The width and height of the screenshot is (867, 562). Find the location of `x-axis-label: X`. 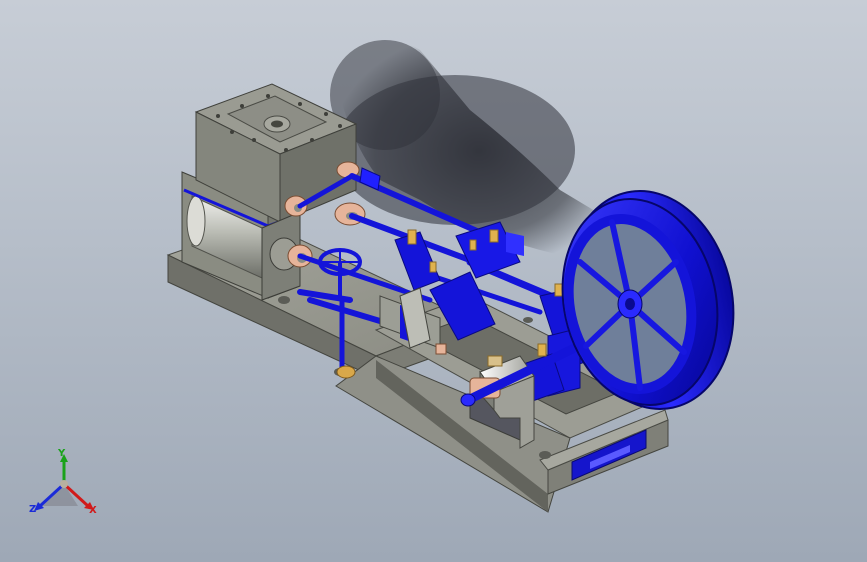

x-axis-label: X is located at coordinates (93, 510).